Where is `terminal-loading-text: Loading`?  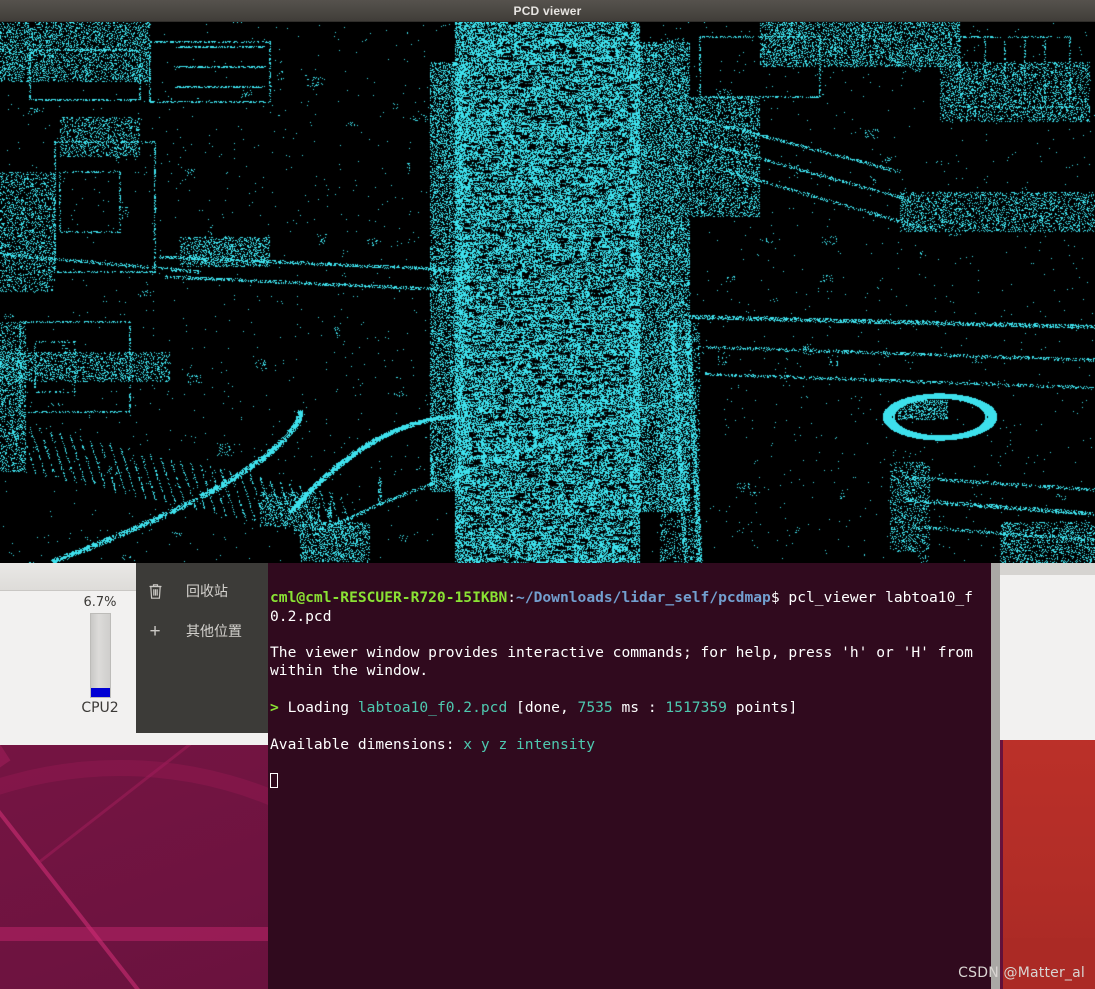
terminal-loading-text: Loading is located at coordinates (318, 708).